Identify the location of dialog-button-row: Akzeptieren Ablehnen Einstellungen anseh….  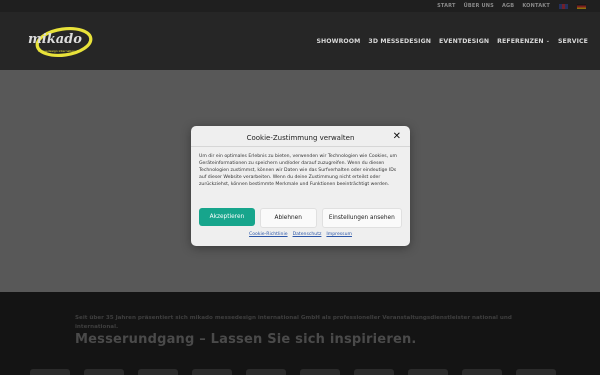
(300, 218).